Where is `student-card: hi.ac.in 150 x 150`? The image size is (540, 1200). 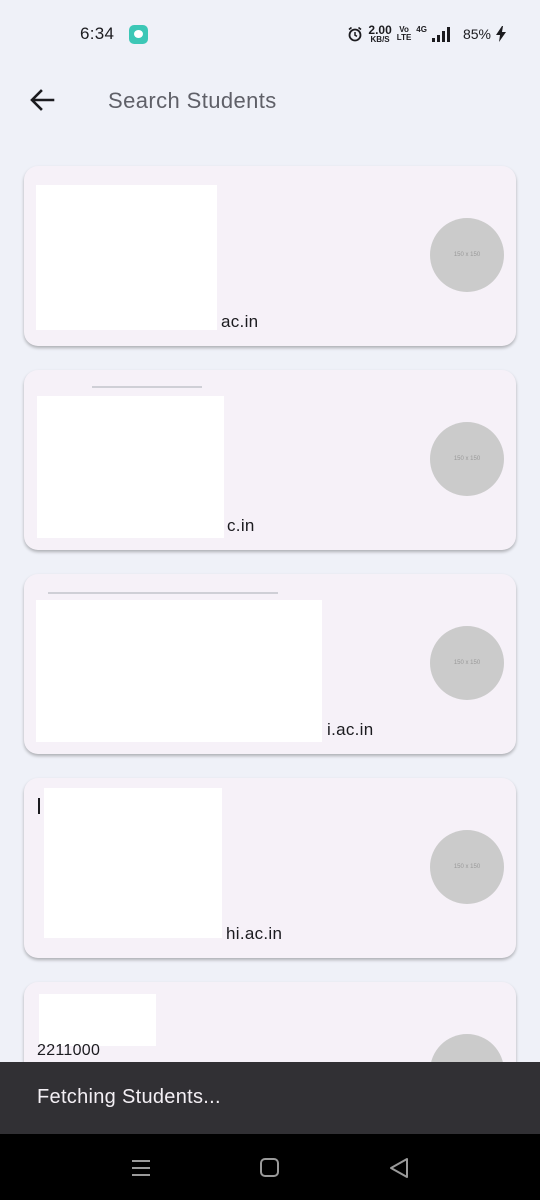 student-card: hi.ac.in 150 x 150 is located at coordinates (270, 868).